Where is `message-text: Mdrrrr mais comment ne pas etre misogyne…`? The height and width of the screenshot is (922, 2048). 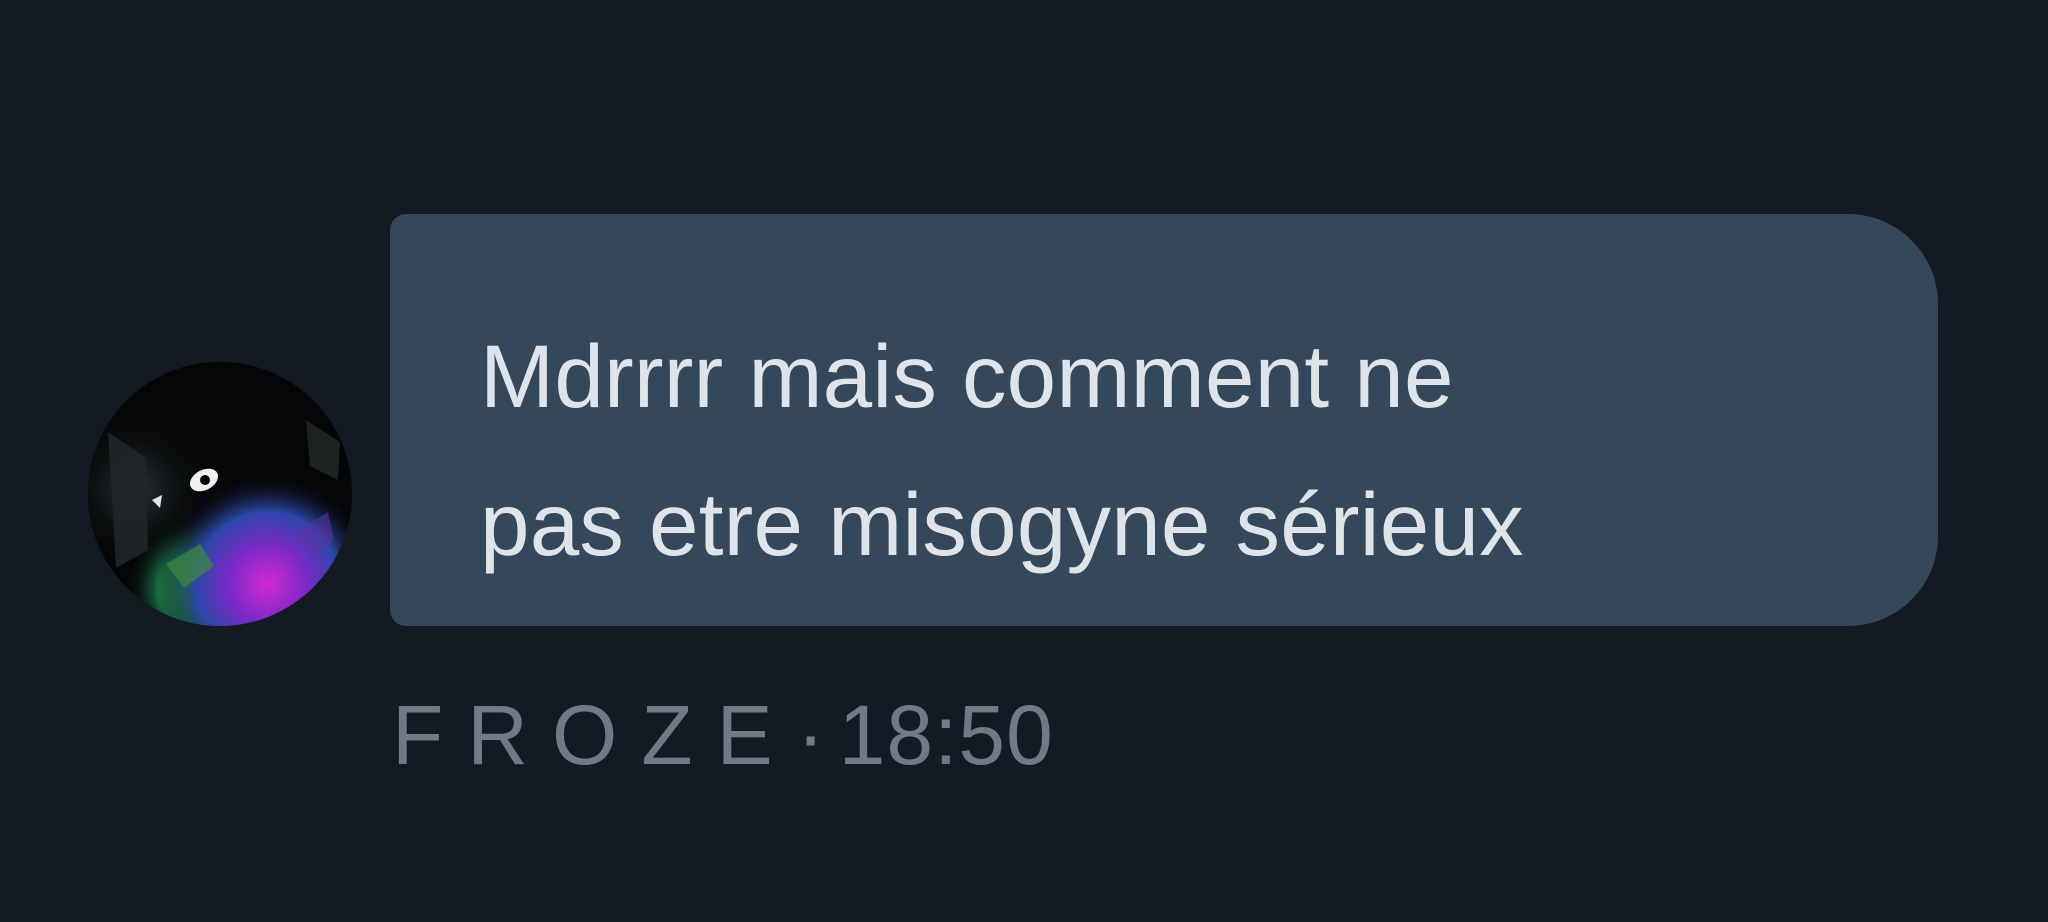 message-text: Mdrrrr mais comment ne pas etre misogyne… is located at coordinates (1002, 450).